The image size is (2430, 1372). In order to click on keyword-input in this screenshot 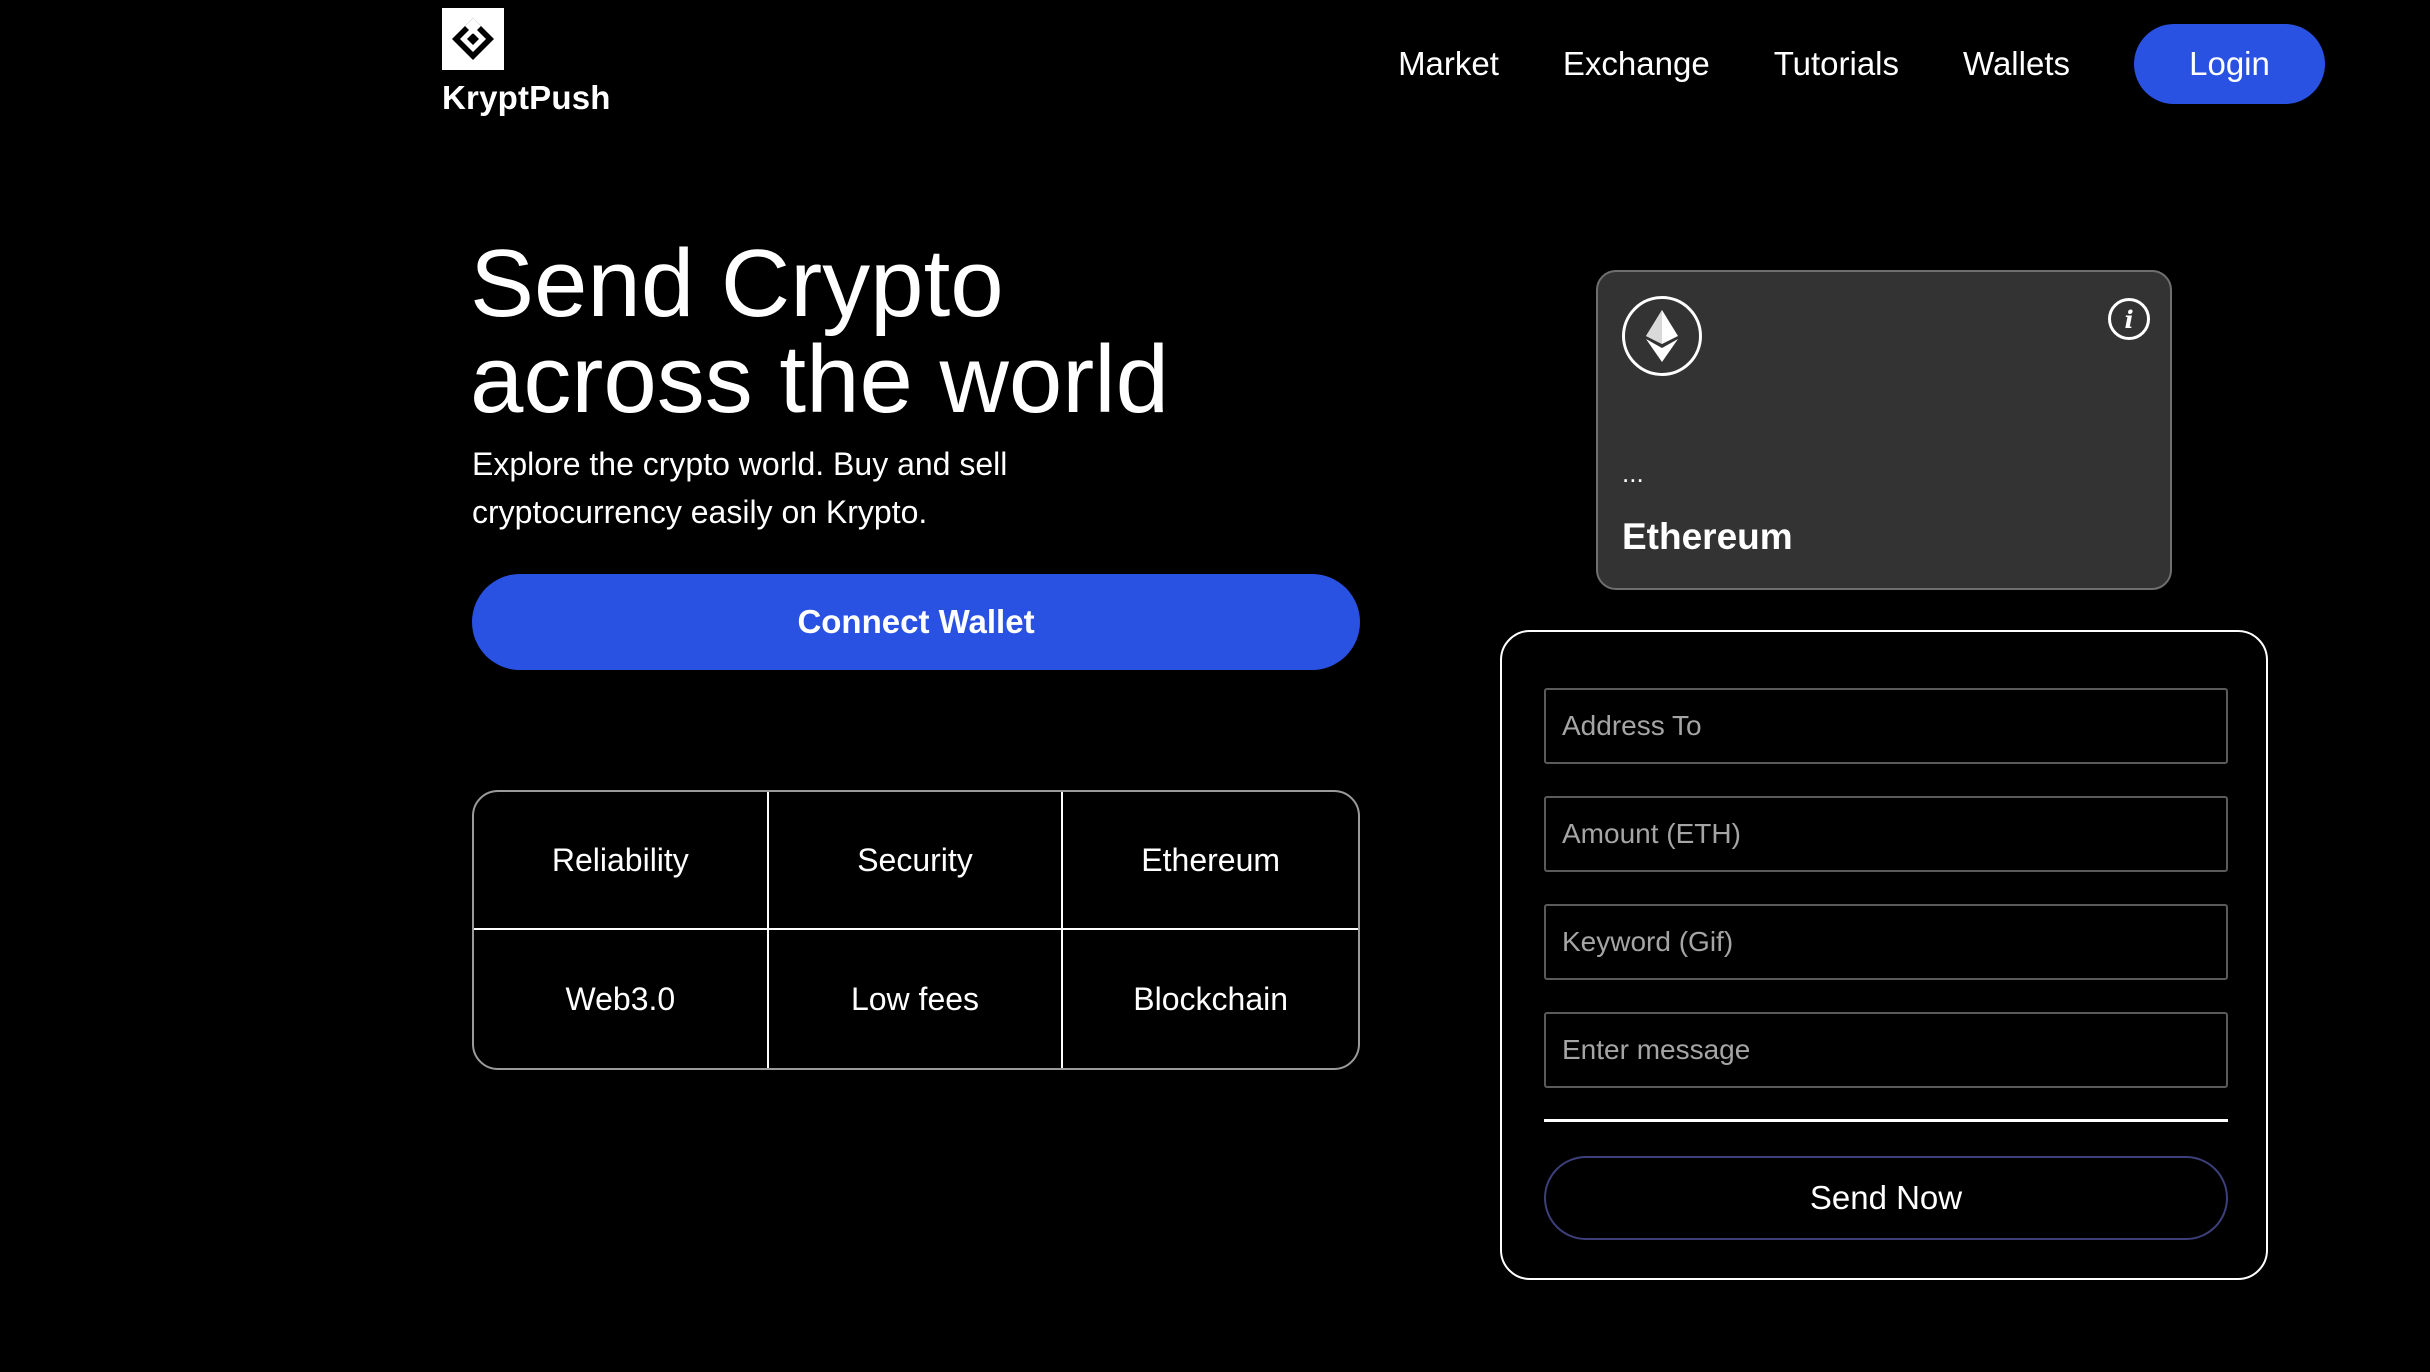, I will do `click(1886, 942)`.